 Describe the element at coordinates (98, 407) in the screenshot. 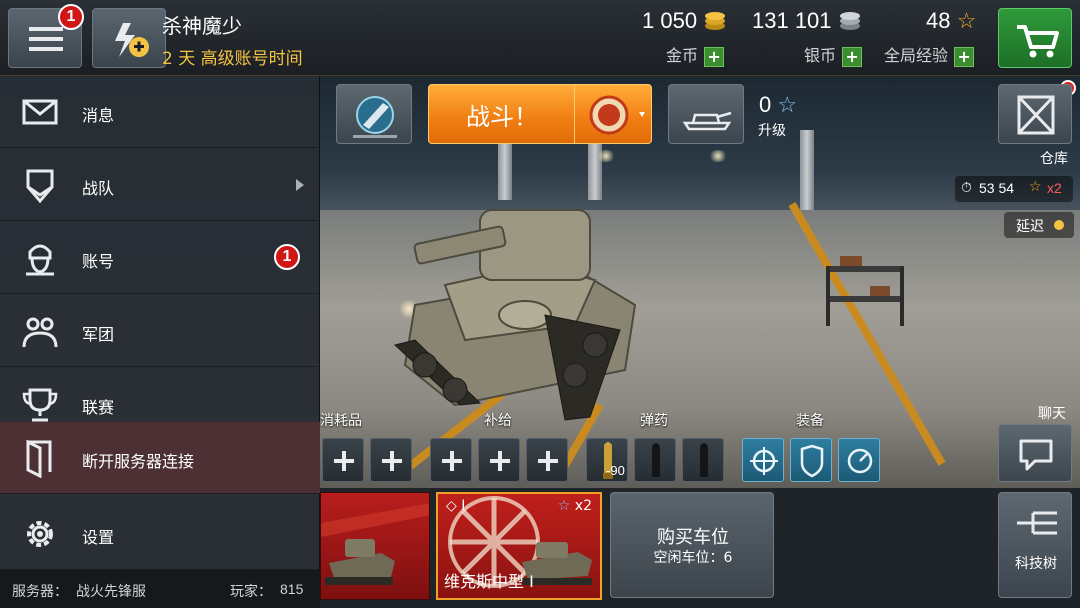

I see `menu-item-label: 联赛` at that location.